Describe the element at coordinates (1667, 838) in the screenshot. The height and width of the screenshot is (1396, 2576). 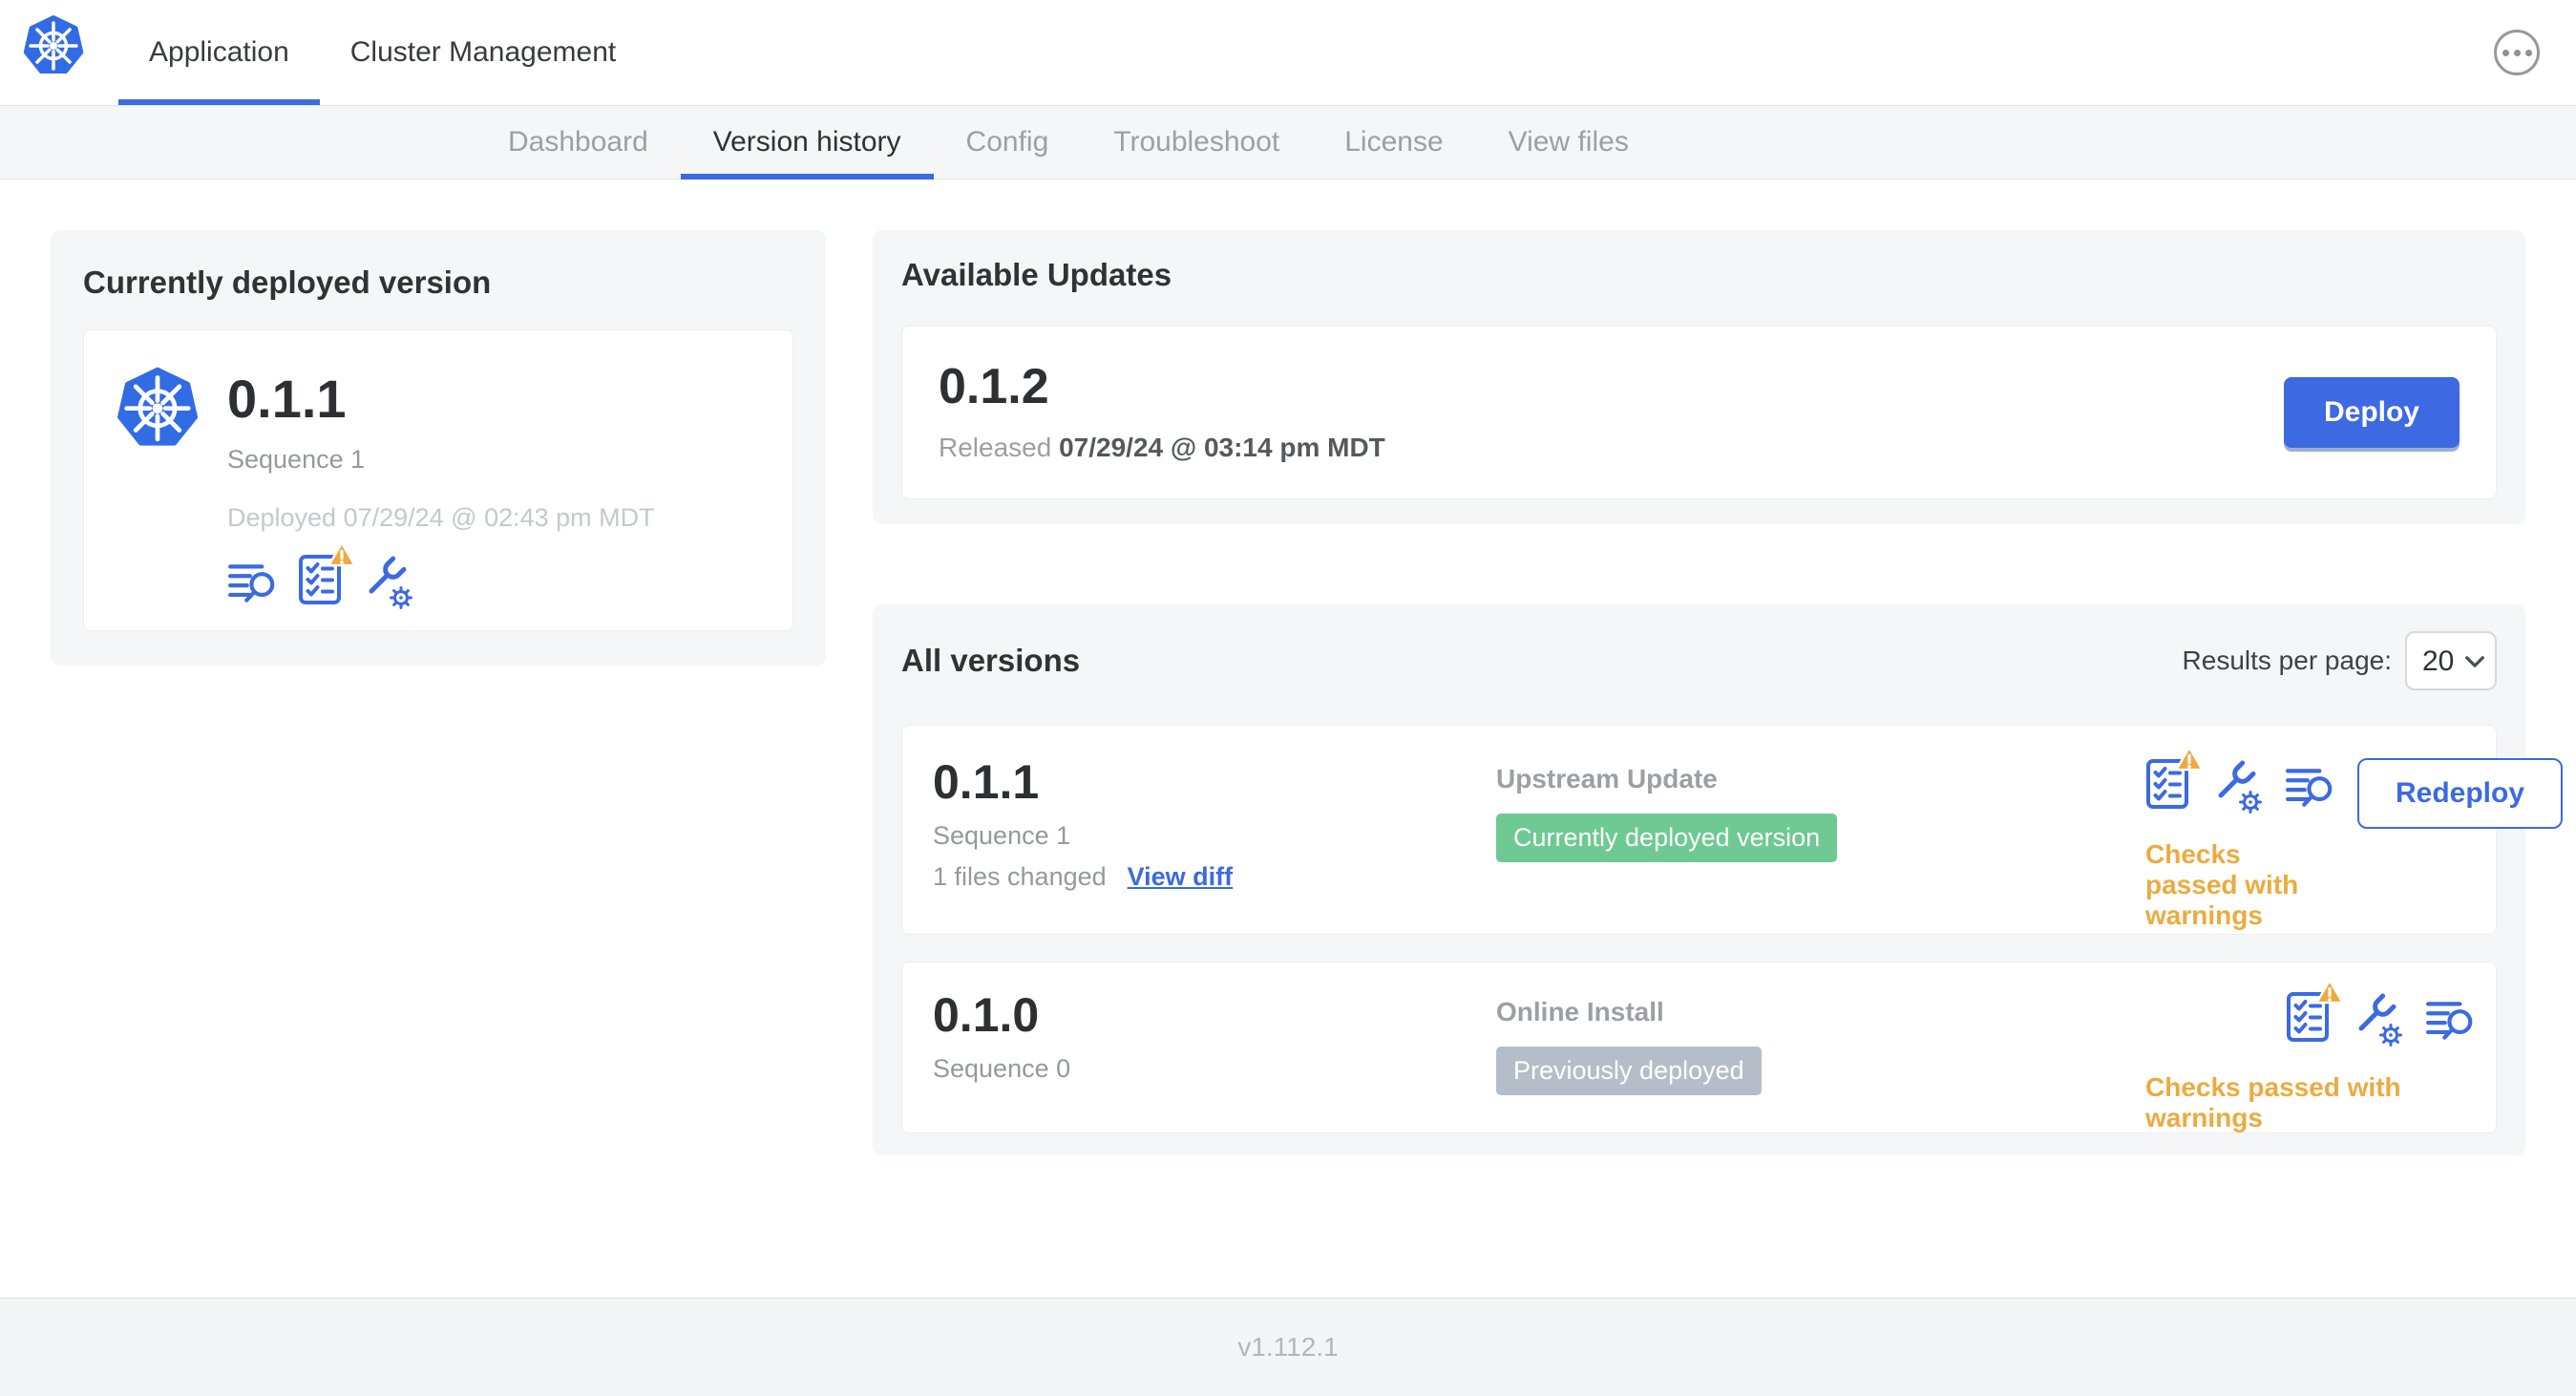
I see `currently-deployed-badge: Currently deployed version` at that location.